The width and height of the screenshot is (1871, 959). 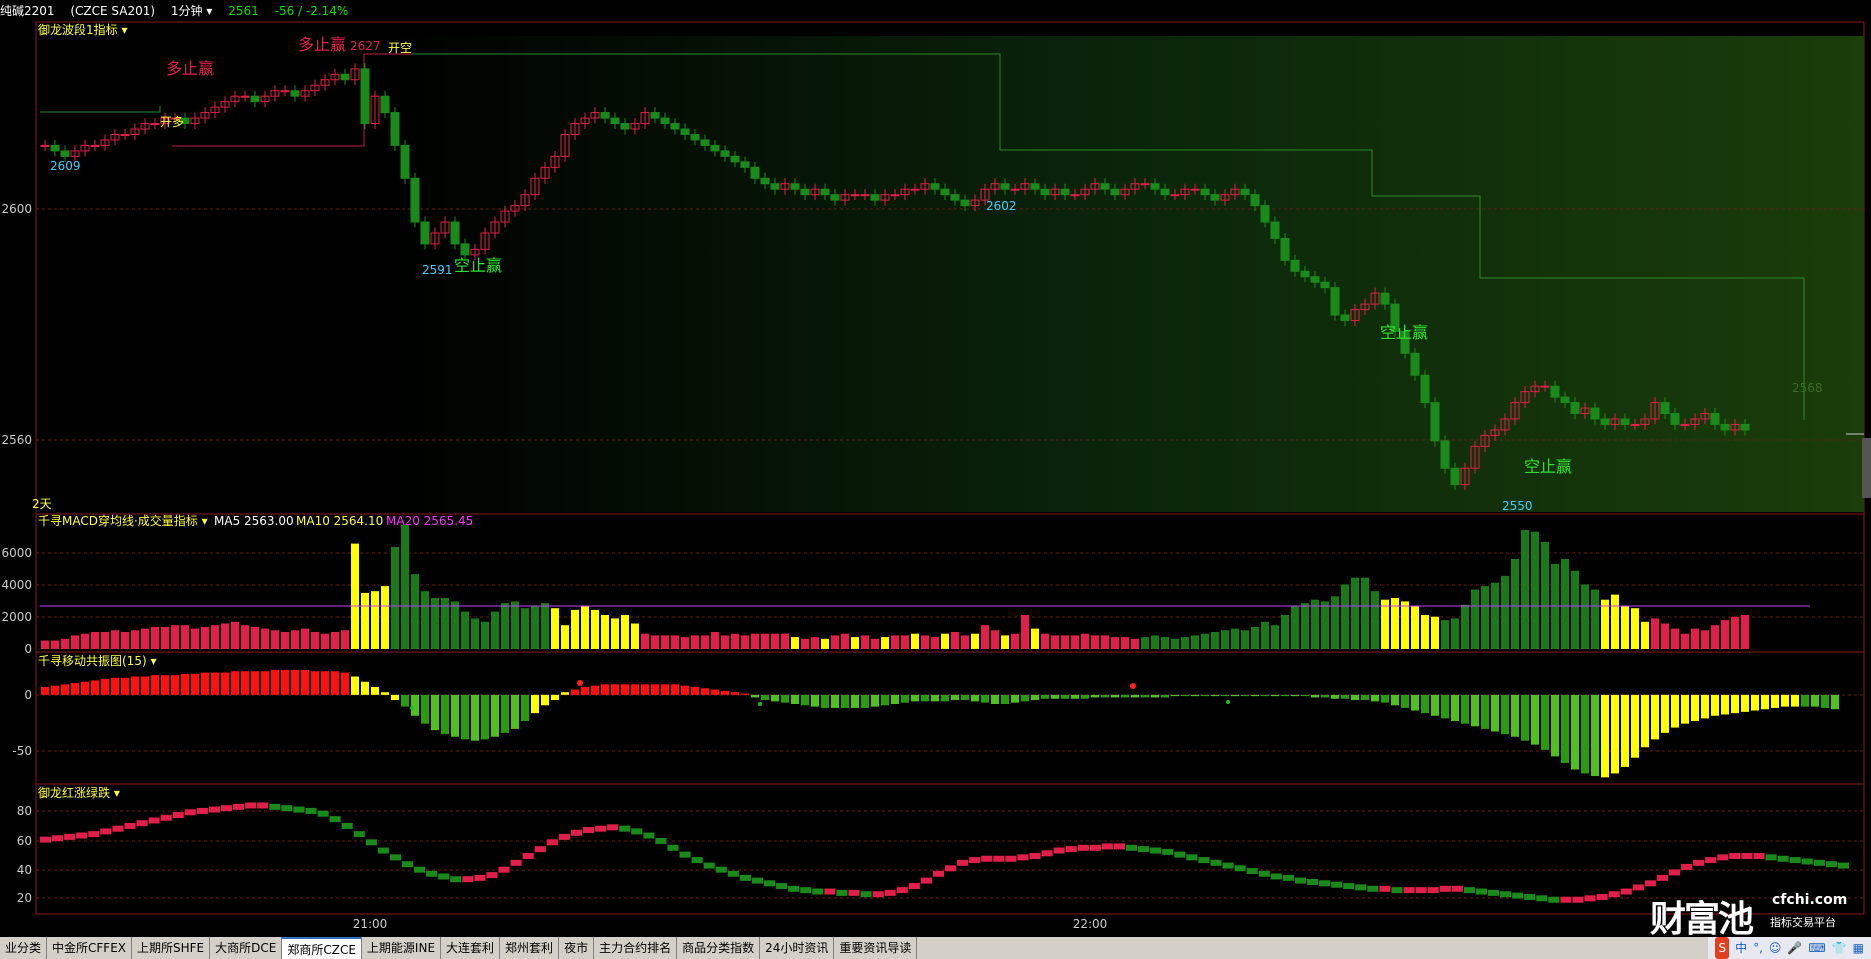 What do you see at coordinates (1758, 948) in the screenshot?
I see `punctuation-icon: °,` at bounding box center [1758, 948].